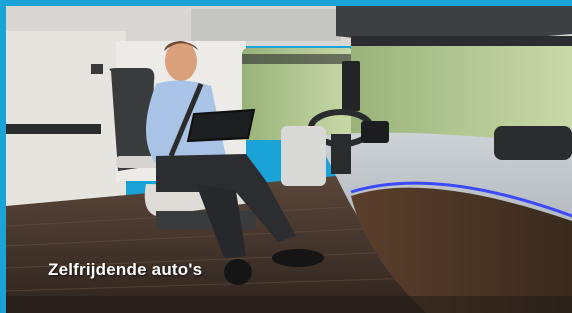 This screenshot has height=313, width=572. Describe the element at coordinates (221, 125) in the screenshot. I see `tablet` at that location.